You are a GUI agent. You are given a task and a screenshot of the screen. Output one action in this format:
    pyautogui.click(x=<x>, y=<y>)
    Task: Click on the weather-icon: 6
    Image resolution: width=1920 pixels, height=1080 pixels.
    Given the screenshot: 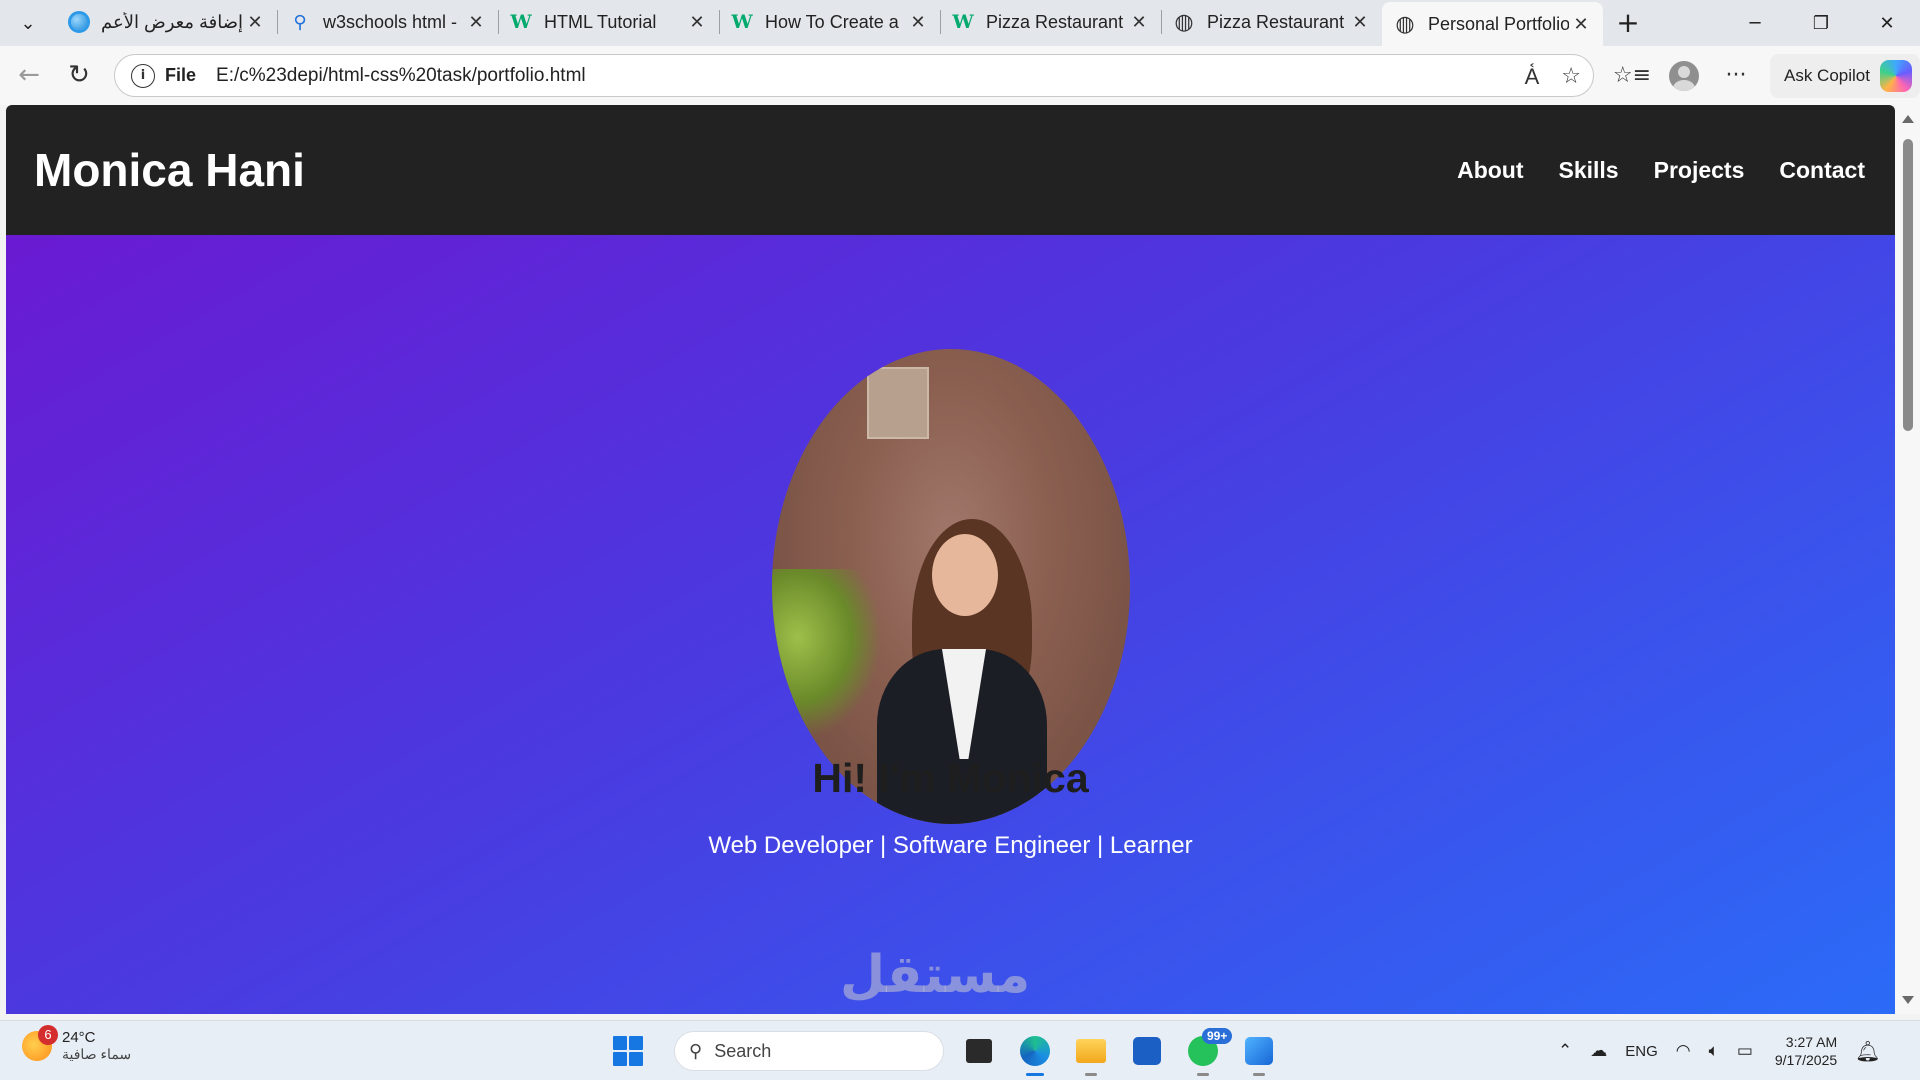 What is the action you would take?
    pyautogui.click(x=40, y=1042)
    